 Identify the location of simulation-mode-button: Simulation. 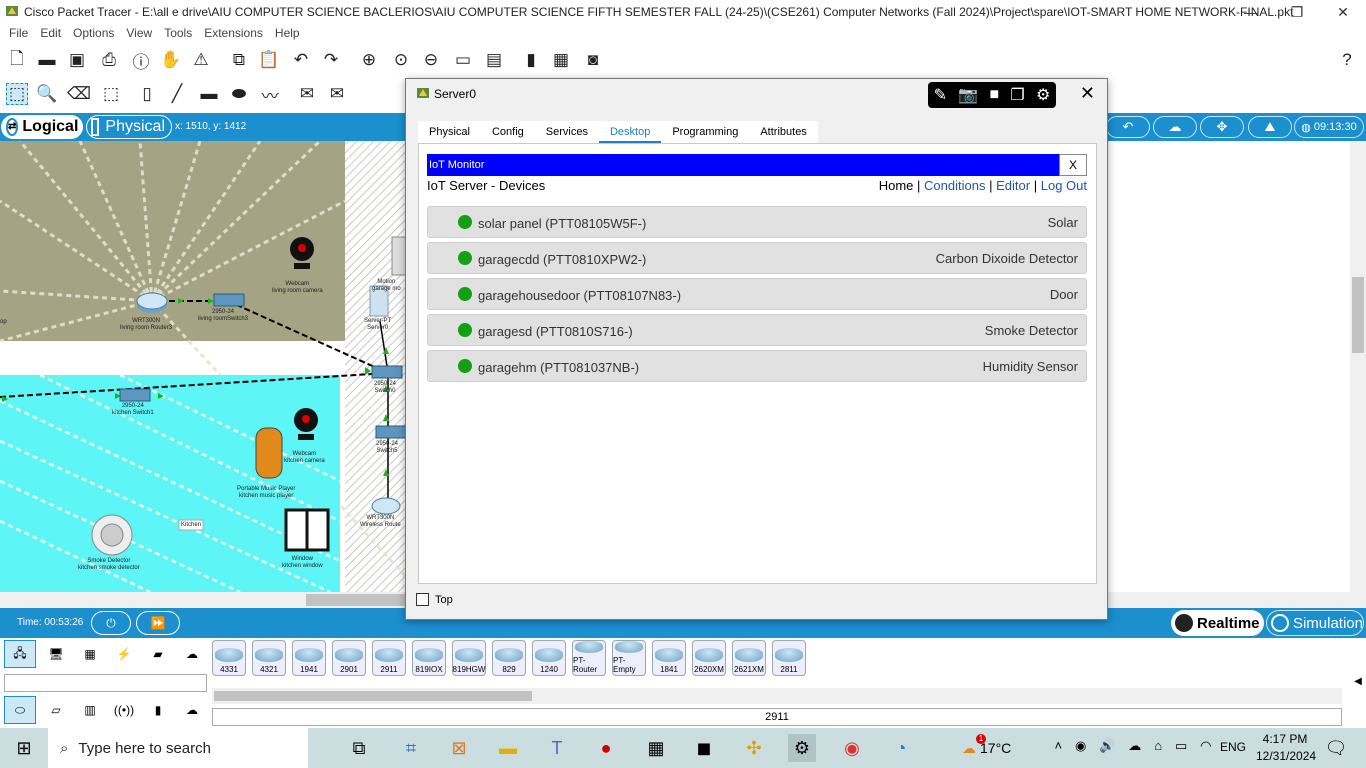
(1315, 623).